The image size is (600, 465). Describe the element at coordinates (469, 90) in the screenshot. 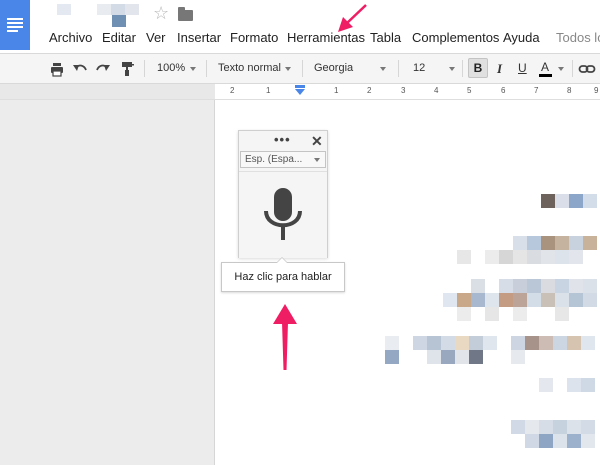

I see `ruler-number: 5` at that location.